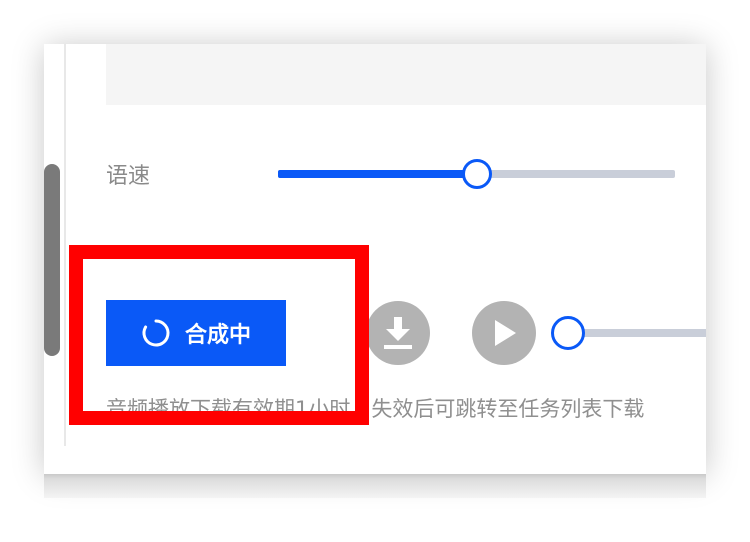 The height and width of the screenshot is (542, 750). I want to click on download-icon, so click(398, 333).